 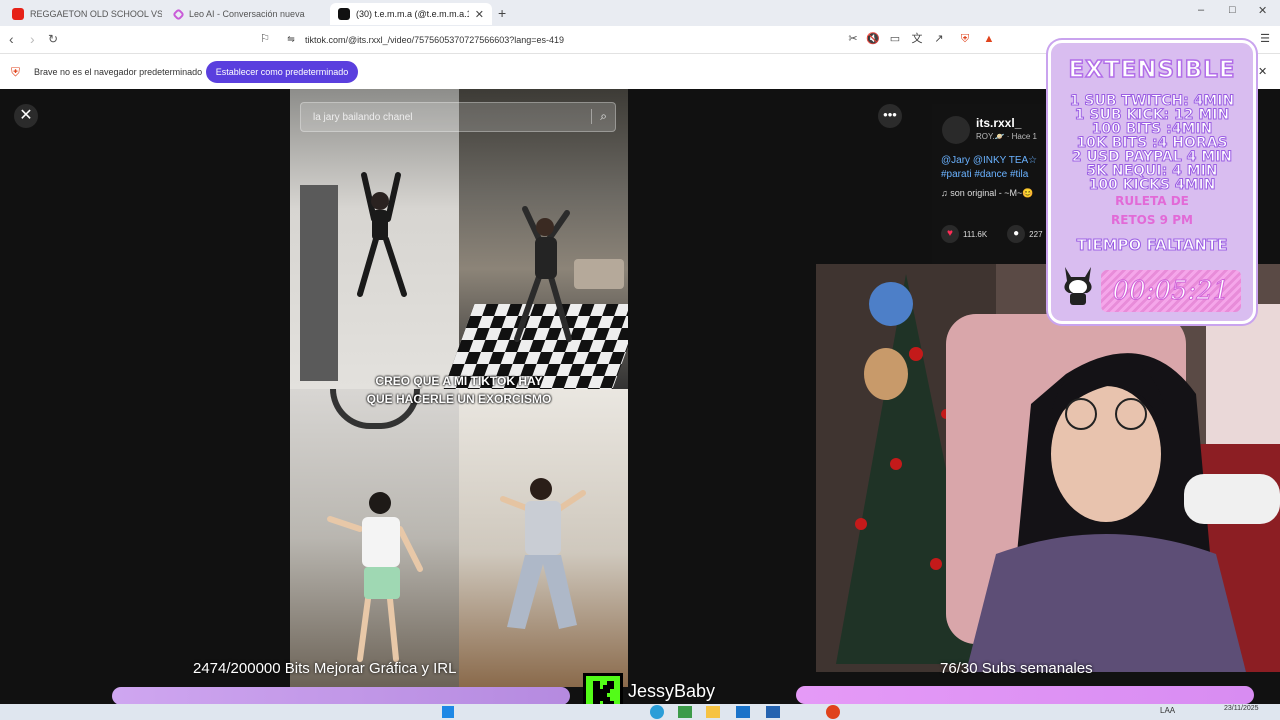 I want to click on overlay-rule: 1 SUB KICK: 12 MIN, so click(x=1152, y=115).